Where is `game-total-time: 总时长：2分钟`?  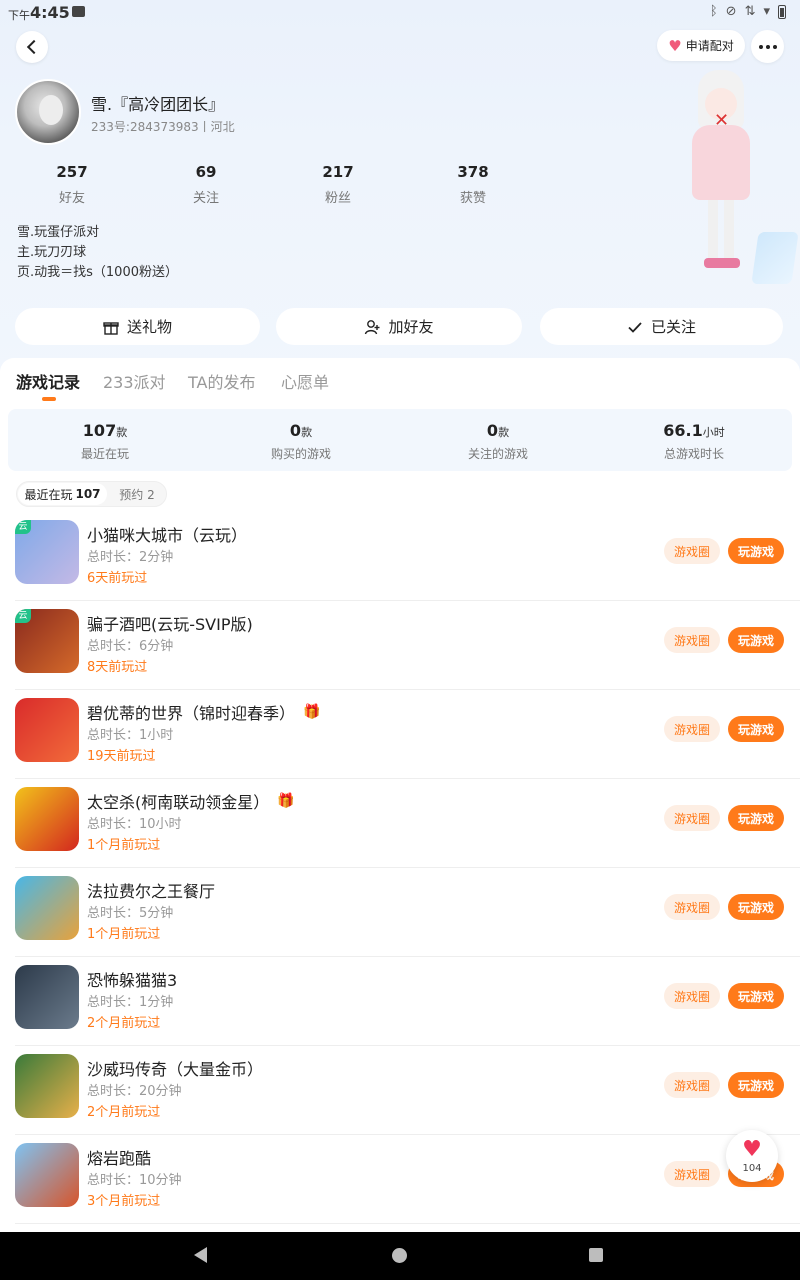
game-total-time: 总时长：2分钟 is located at coordinates (130, 557).